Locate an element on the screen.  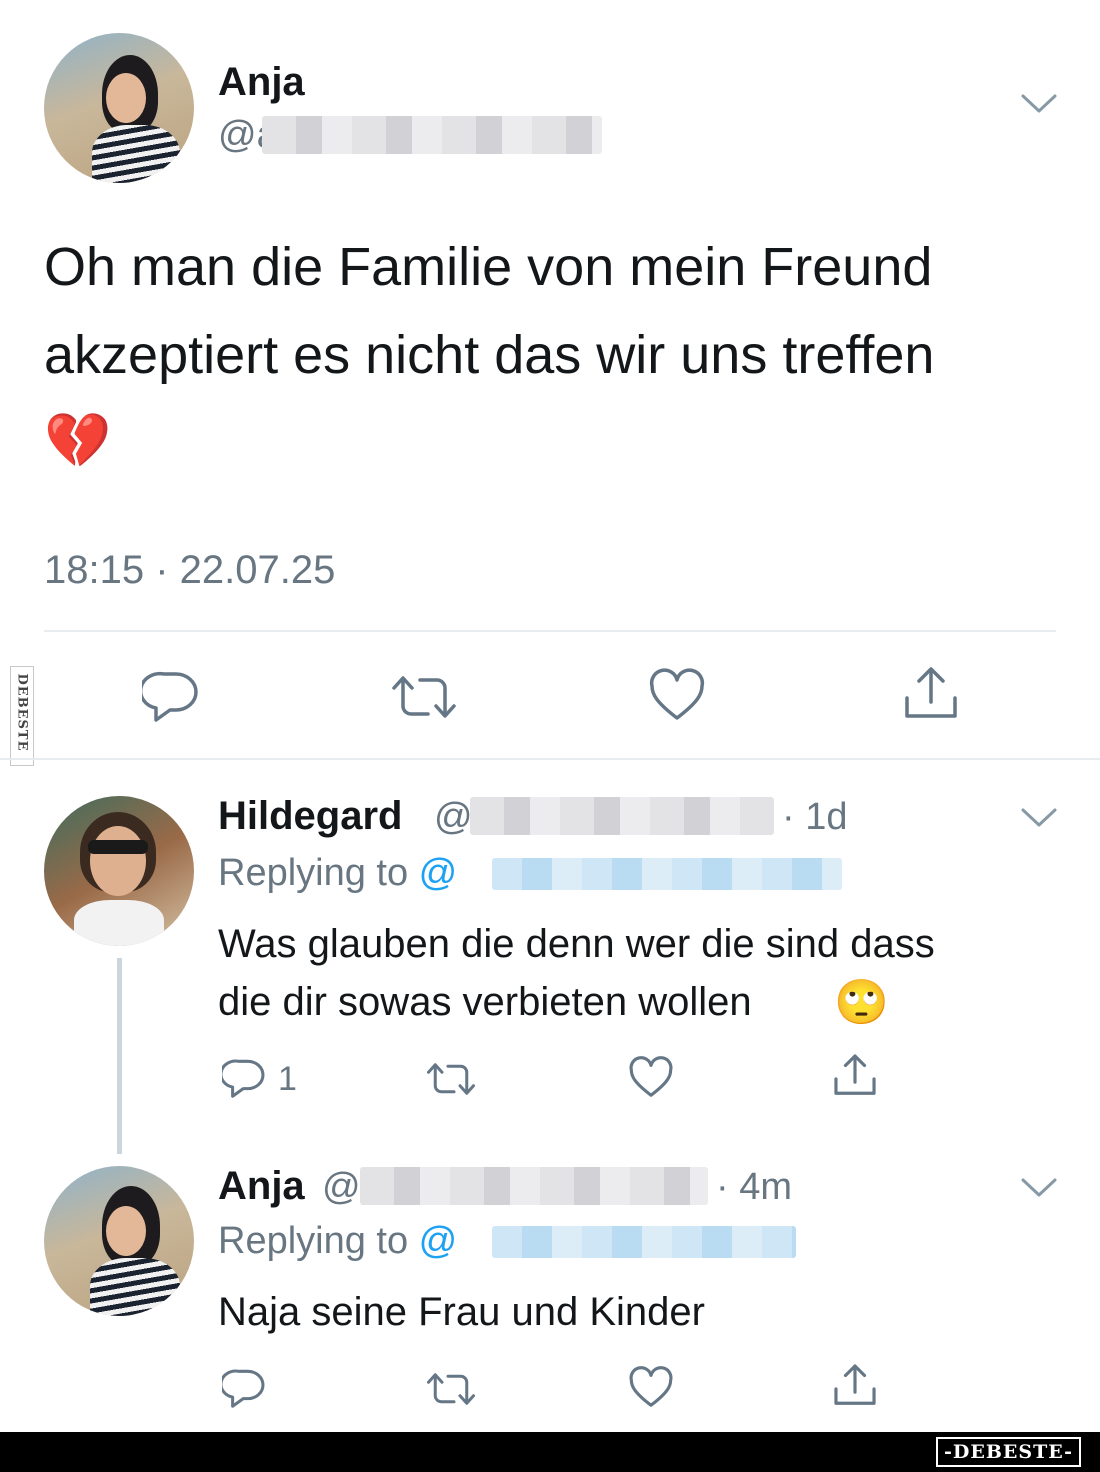
thread-line is located at coordinates (119, 1056).